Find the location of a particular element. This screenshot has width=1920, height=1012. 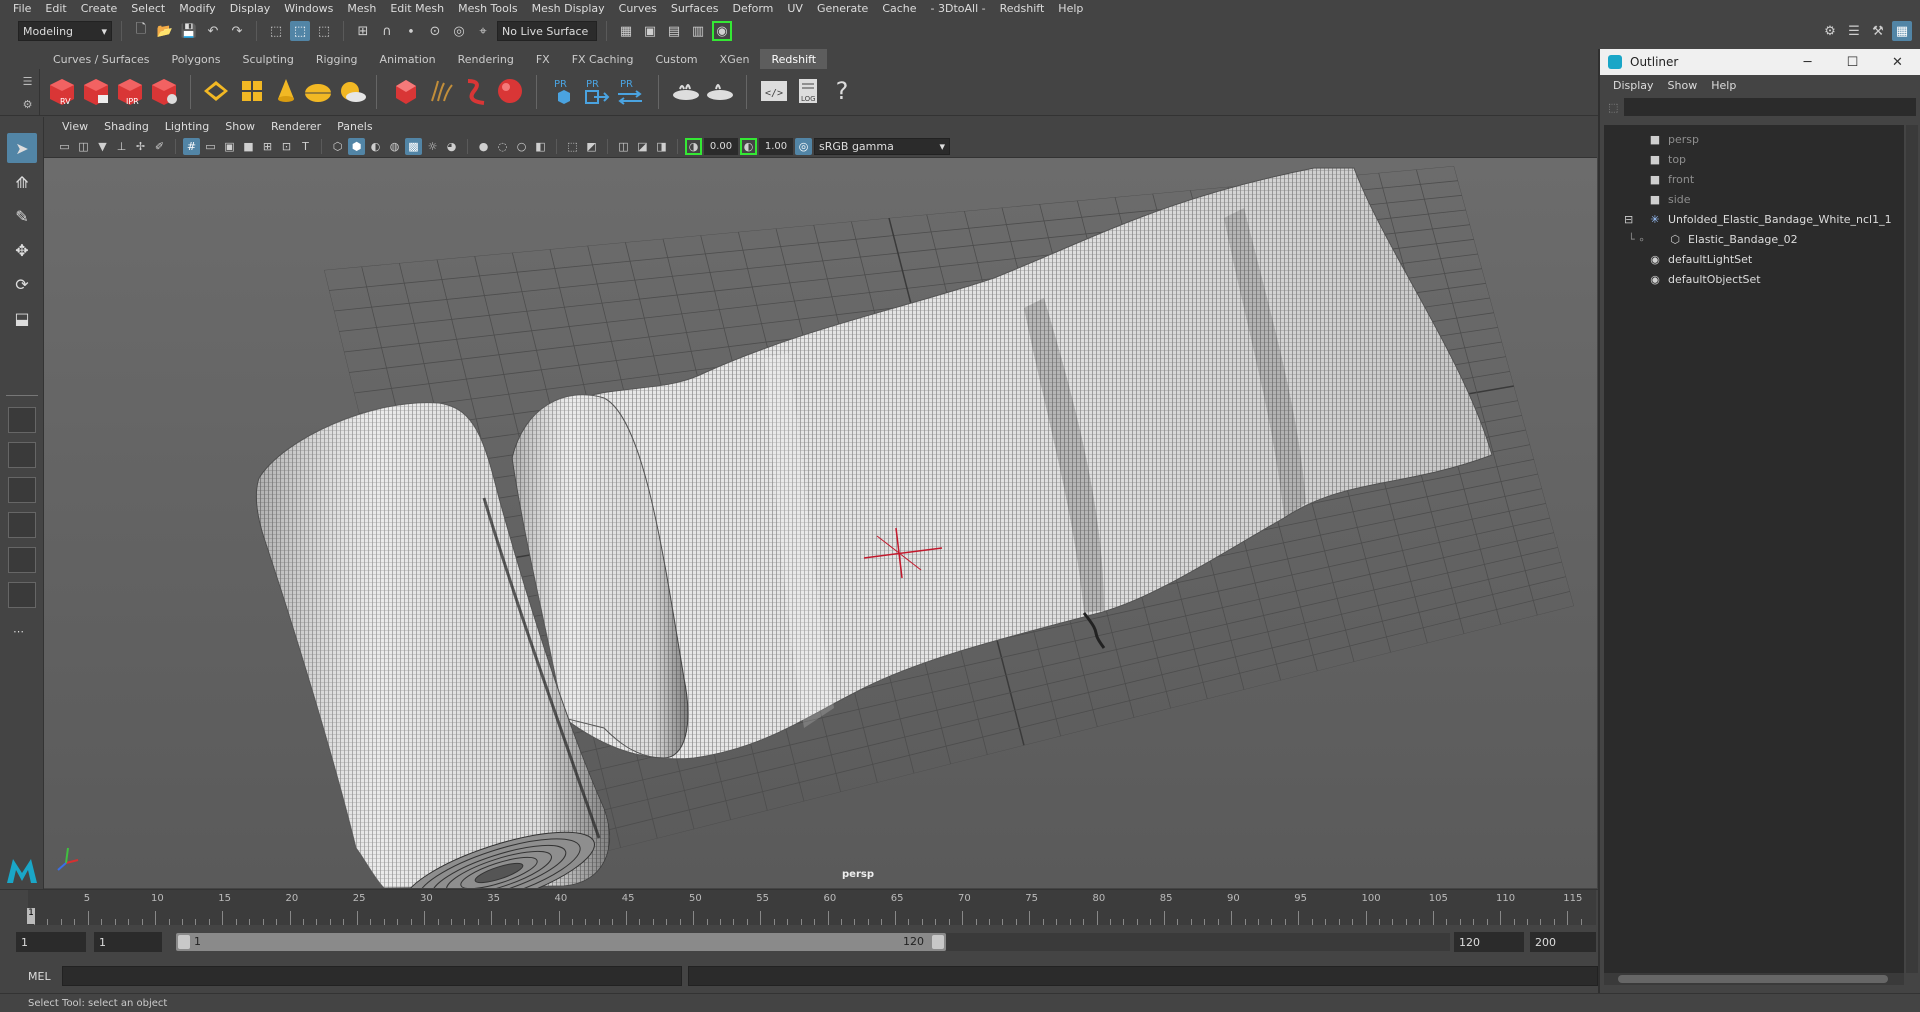

maximize-icon: ☐ is located at coordinates (1852, 62).